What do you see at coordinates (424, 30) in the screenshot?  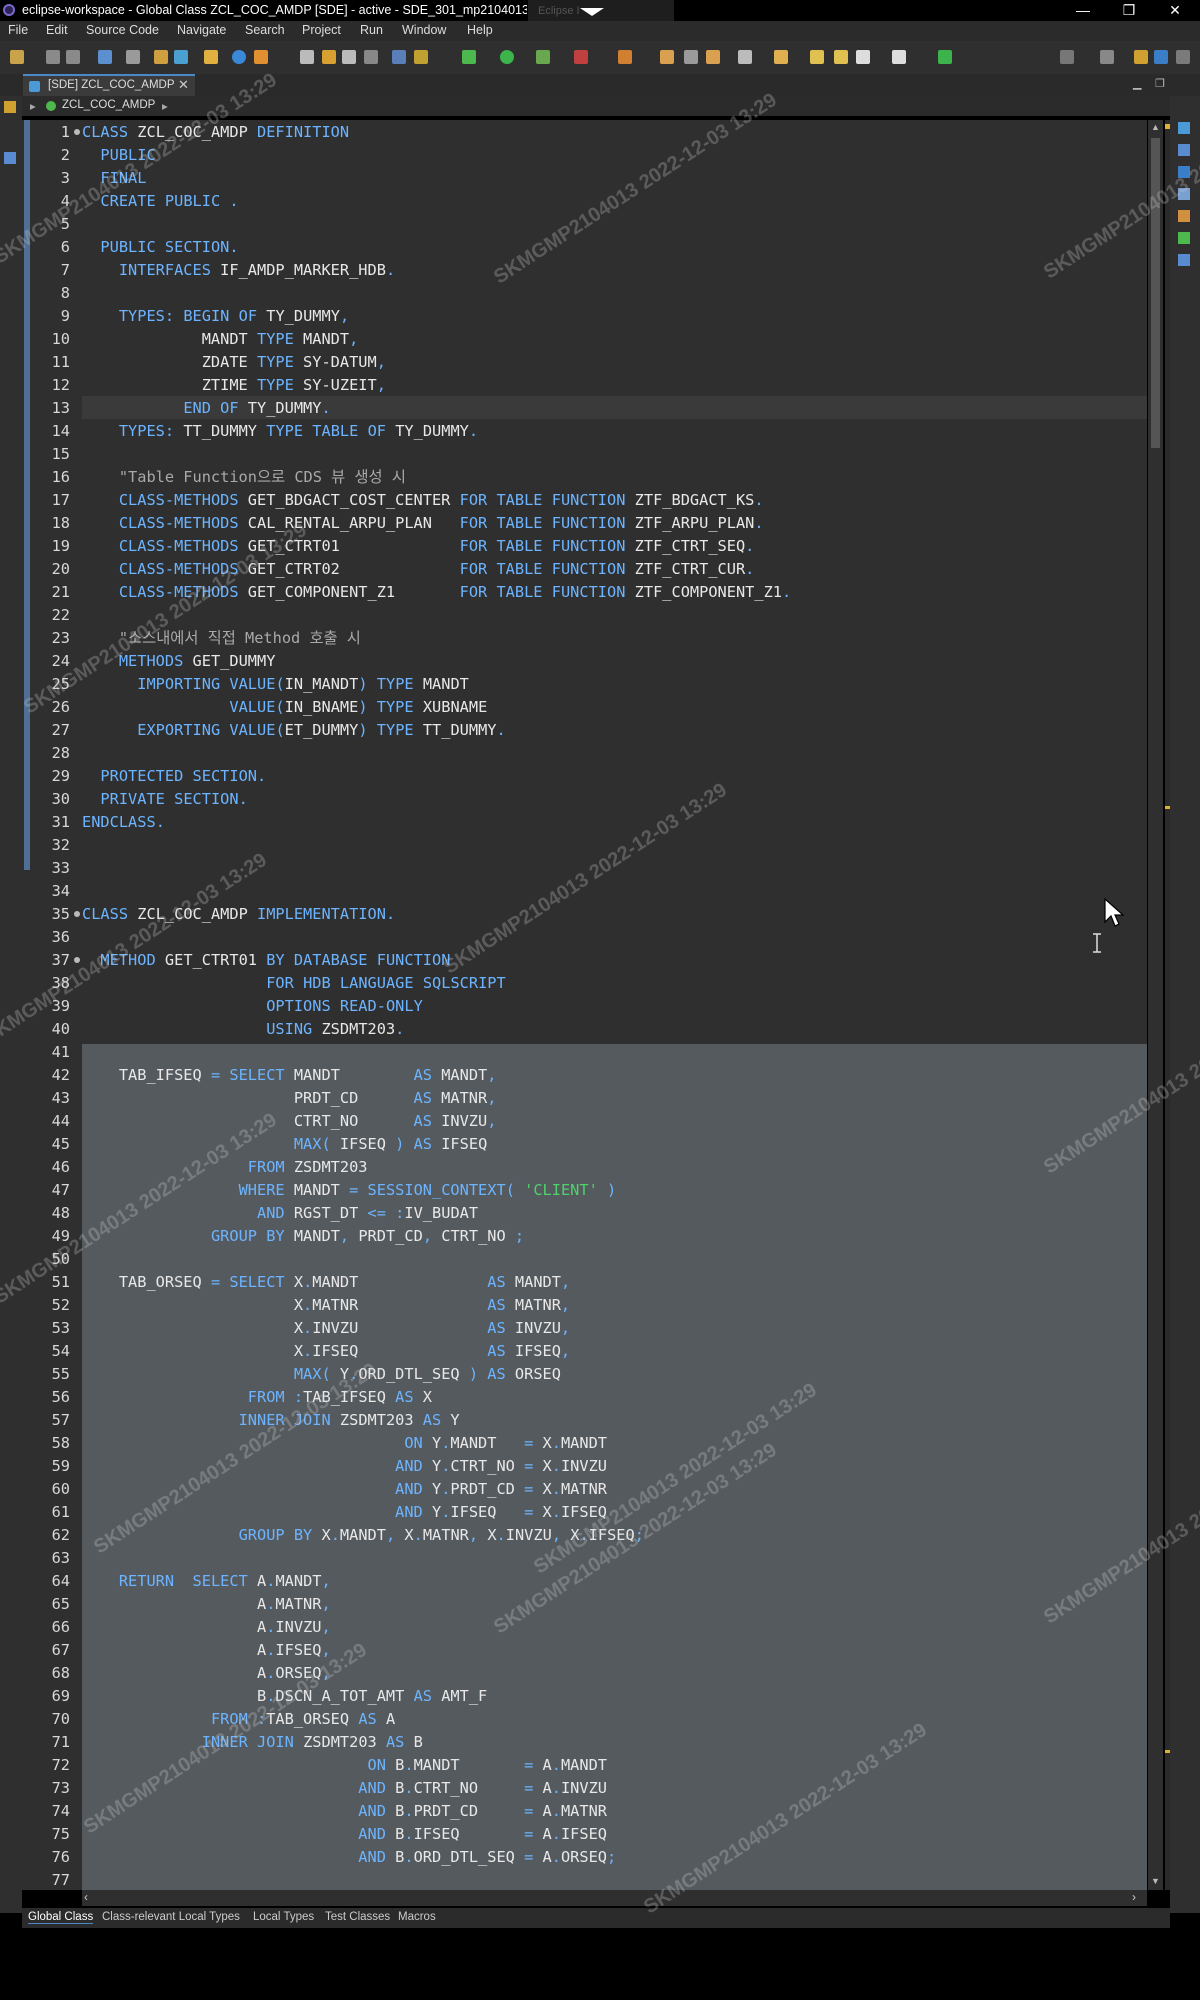 I see `menu-window: Window` at bounding box center [424, 30].